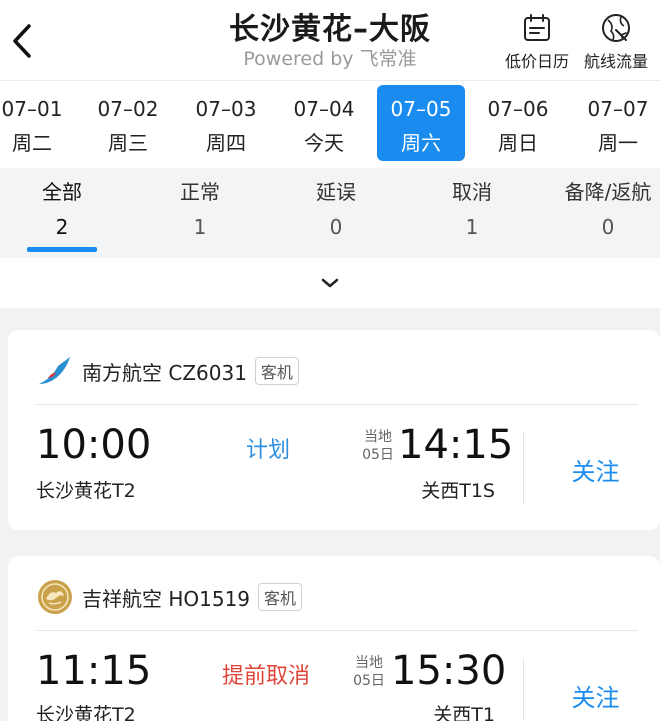  What do you see at coordinates (128, 109) in the screenshot?
I see `date-label: 07–02` at bounding box center [128, 109].